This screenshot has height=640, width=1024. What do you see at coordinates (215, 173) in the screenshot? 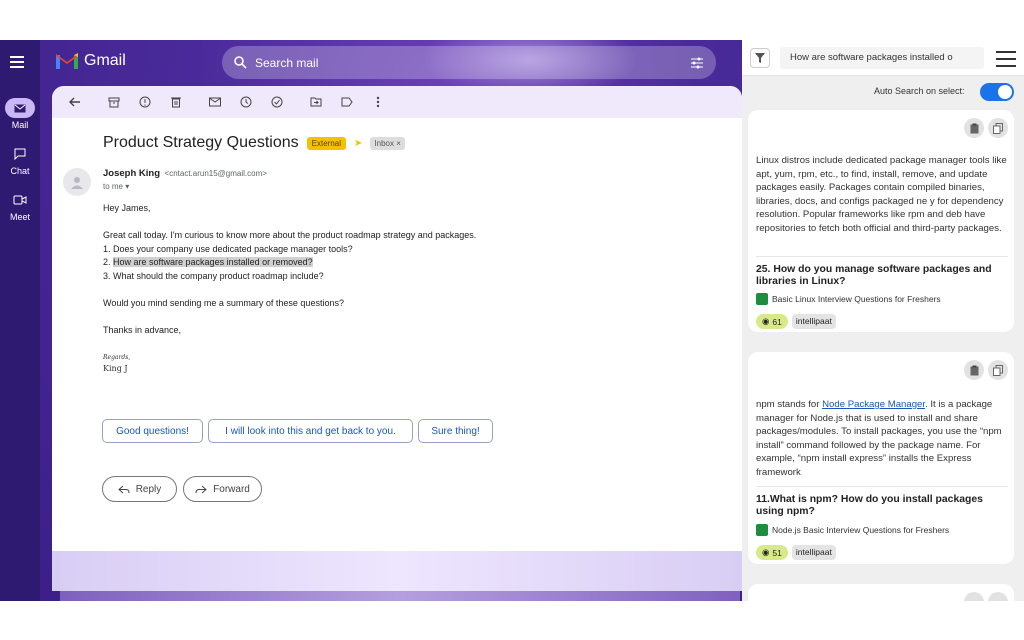
I see `sender-email: <cntact.arun15@gmail.com>` at bounding box center [215, 173].